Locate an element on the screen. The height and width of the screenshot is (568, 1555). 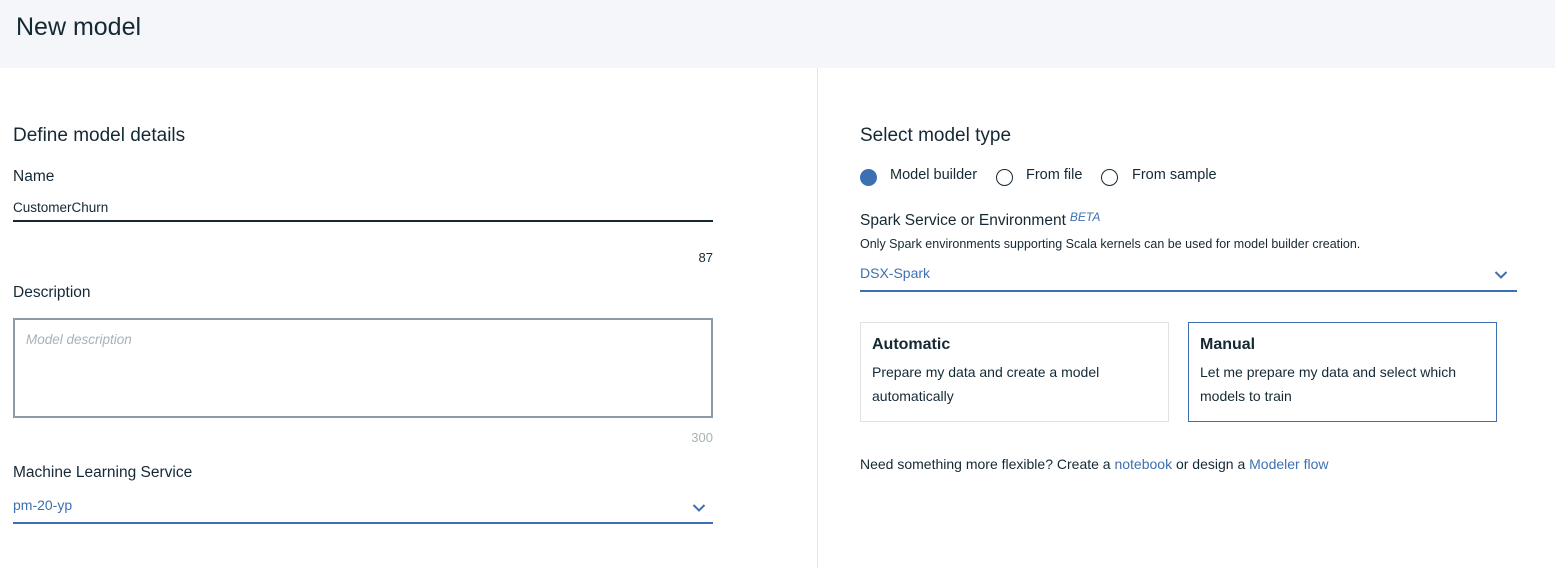
name-char-counter: 87 is located at coordinates (705, 257).